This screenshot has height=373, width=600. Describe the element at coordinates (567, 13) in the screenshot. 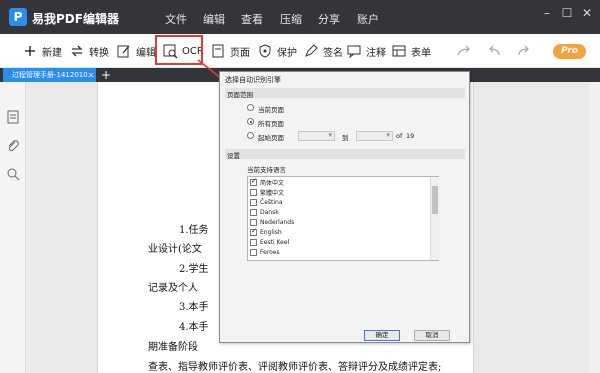

I see `maximize-button: ☐` at that location.